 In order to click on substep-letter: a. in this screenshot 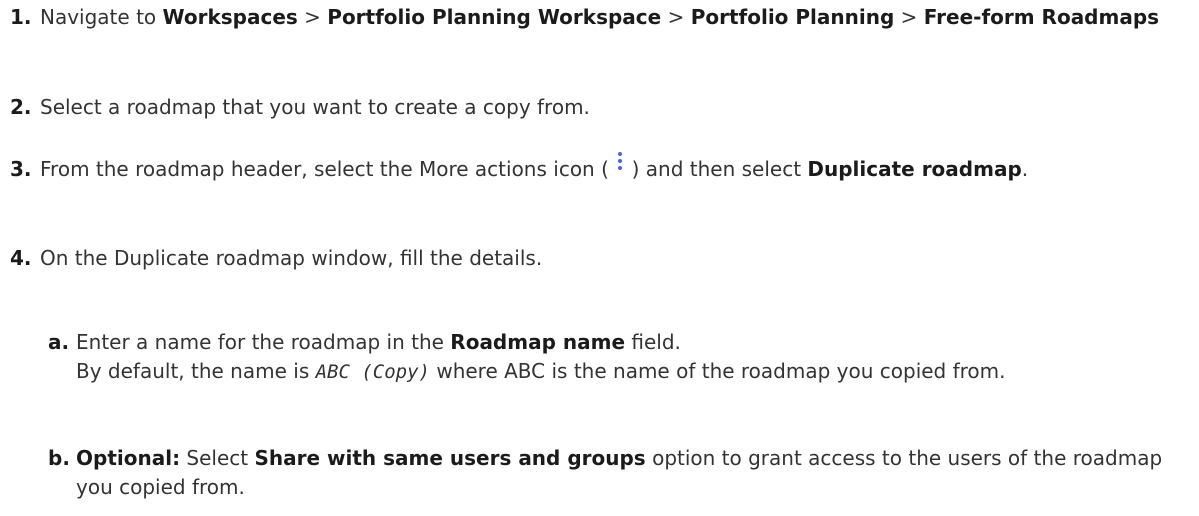, I will do `click(59, 342)`.